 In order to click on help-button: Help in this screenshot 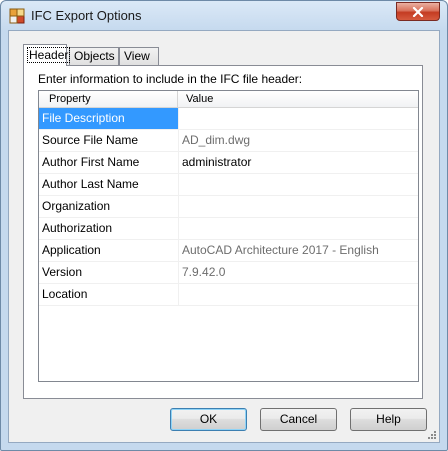, I will do `click(388, 419)`.